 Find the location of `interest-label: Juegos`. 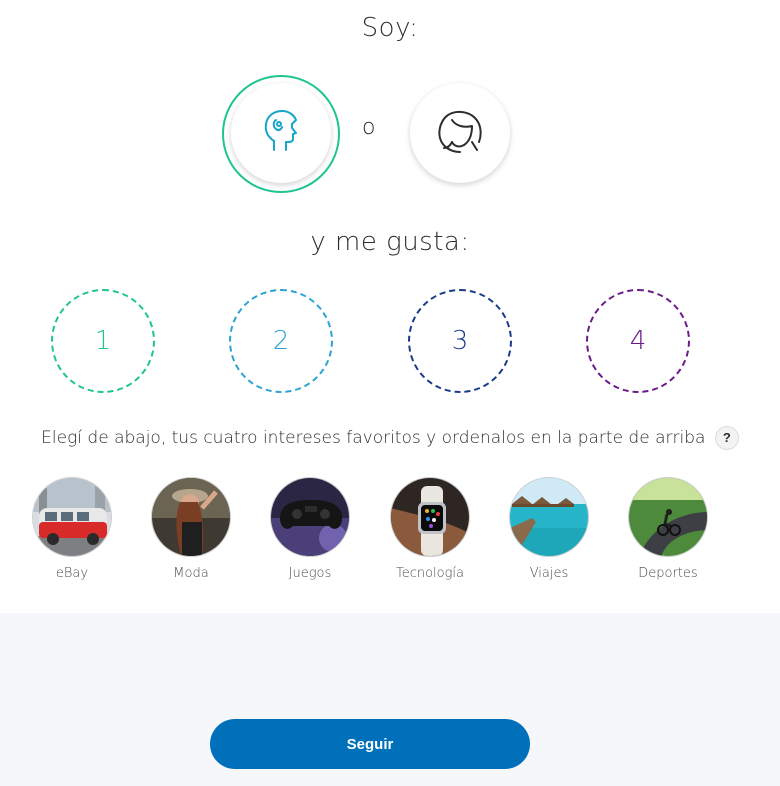

interest-label: Juegos is located at coordinates (310, 573).